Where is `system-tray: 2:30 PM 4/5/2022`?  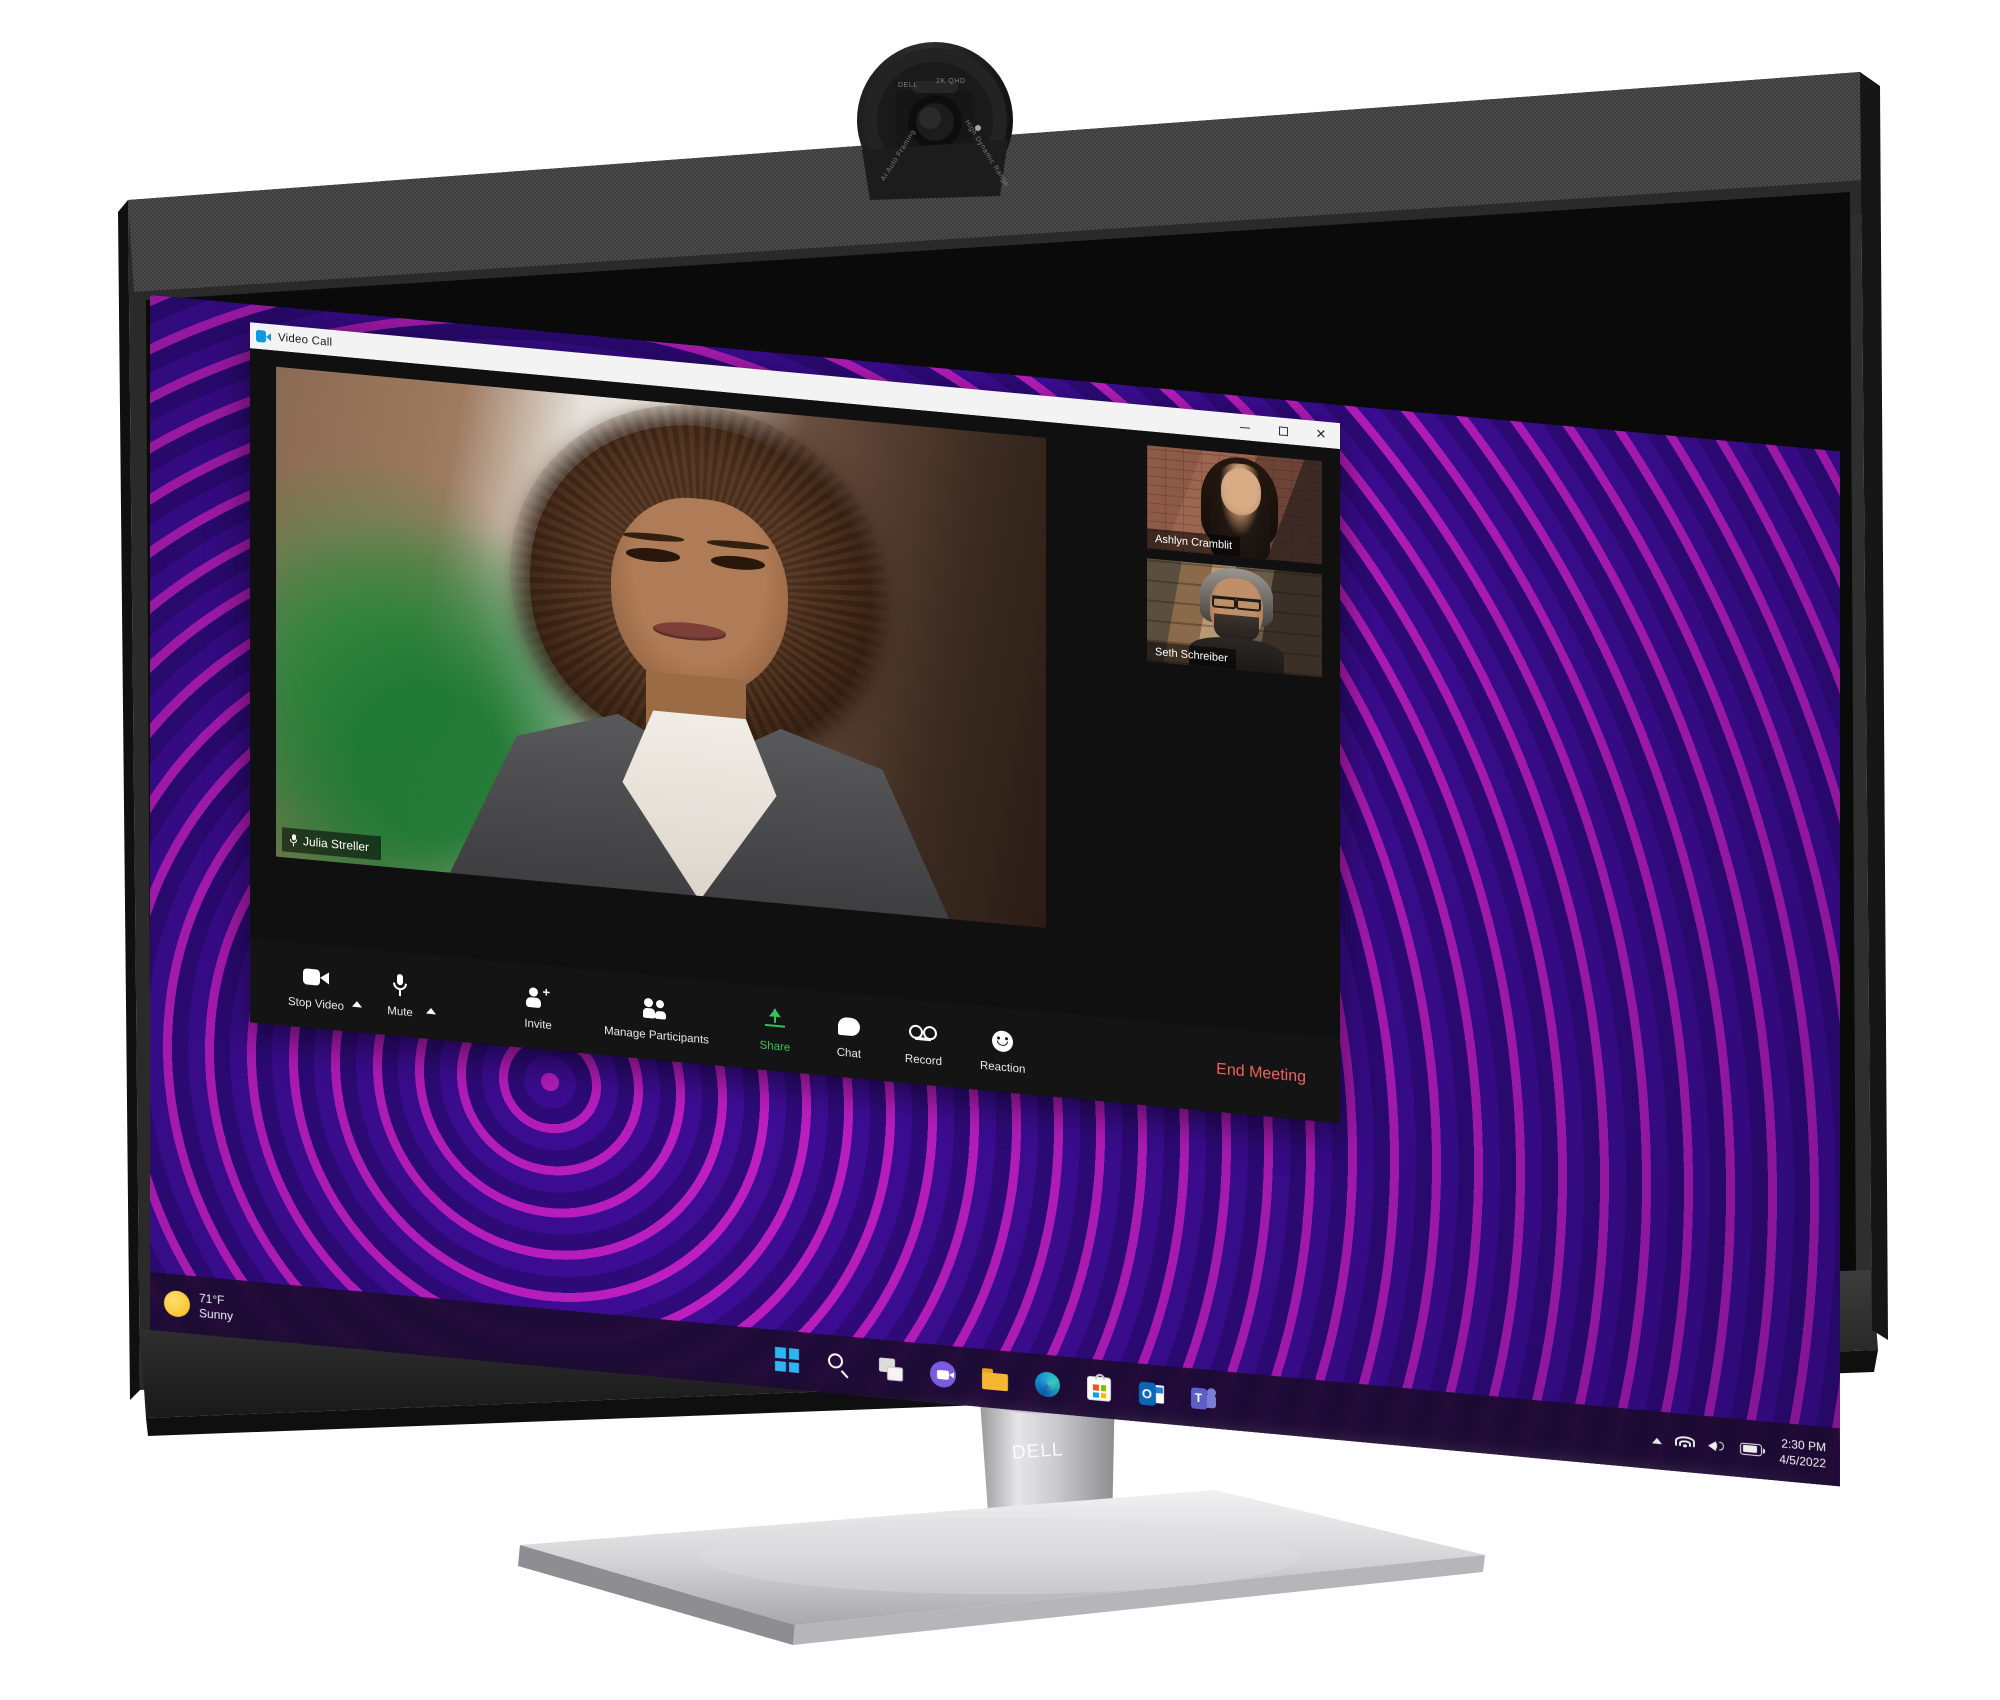 system-tray: 2:30 PM 4/5/2022 is located at coordinates (1739, 1447).